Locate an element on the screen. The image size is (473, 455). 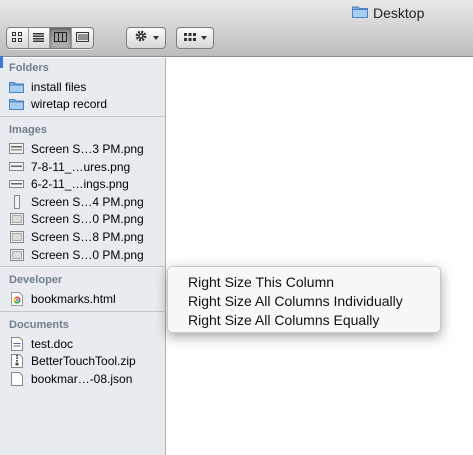
list-icon is located at coordinates (39, 38).